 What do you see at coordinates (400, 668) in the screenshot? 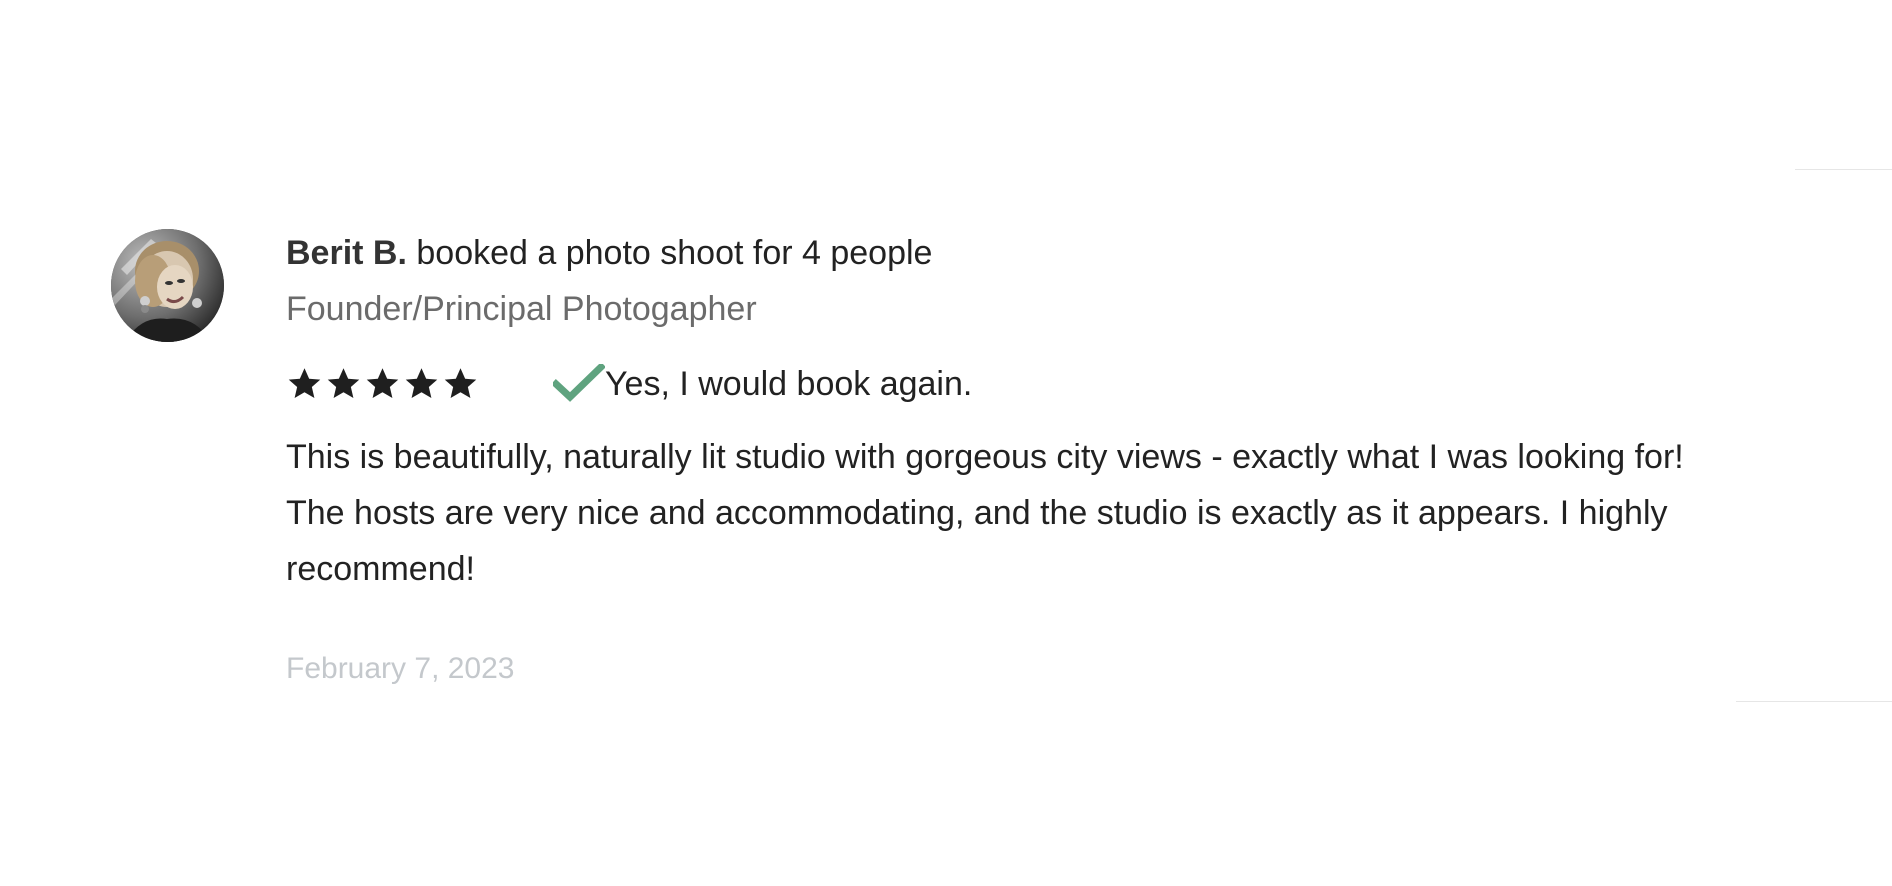
I see `review-date: February 7, 2023` at bounding box center [400, 668].